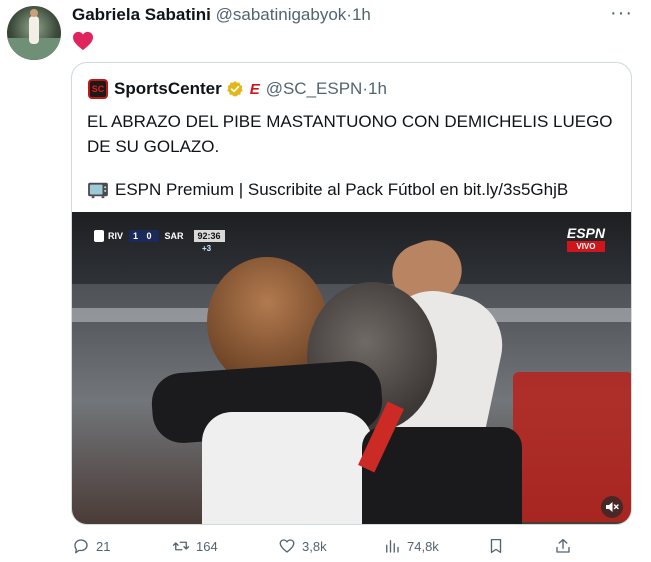 Image resolution: width=651 pixels, height=562 pixels. I want to click on author-handle: @sabatinigabyok, so click(281, 14).